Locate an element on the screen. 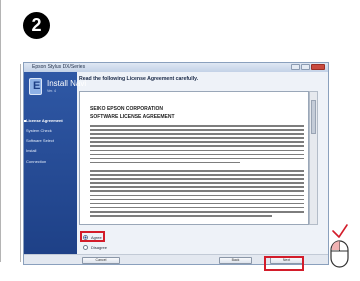 This screenshot has height=281, width=360. scrollbar-thumb is located at coordinates (313, 117).